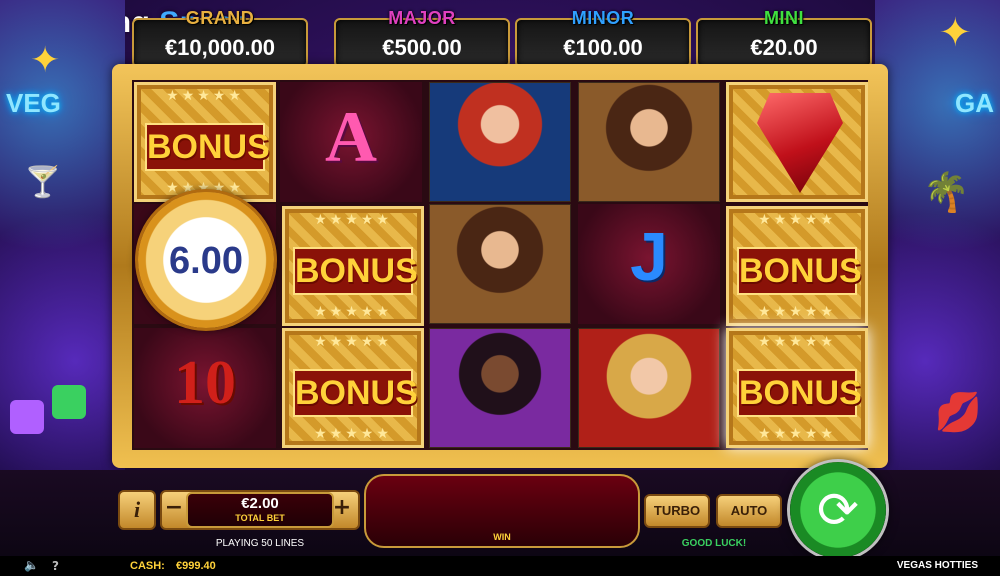 The height and width of the screenshot is (576, 1000). I want to click on jackpot-grand-amount: €10,000.00, so click(220, 47).